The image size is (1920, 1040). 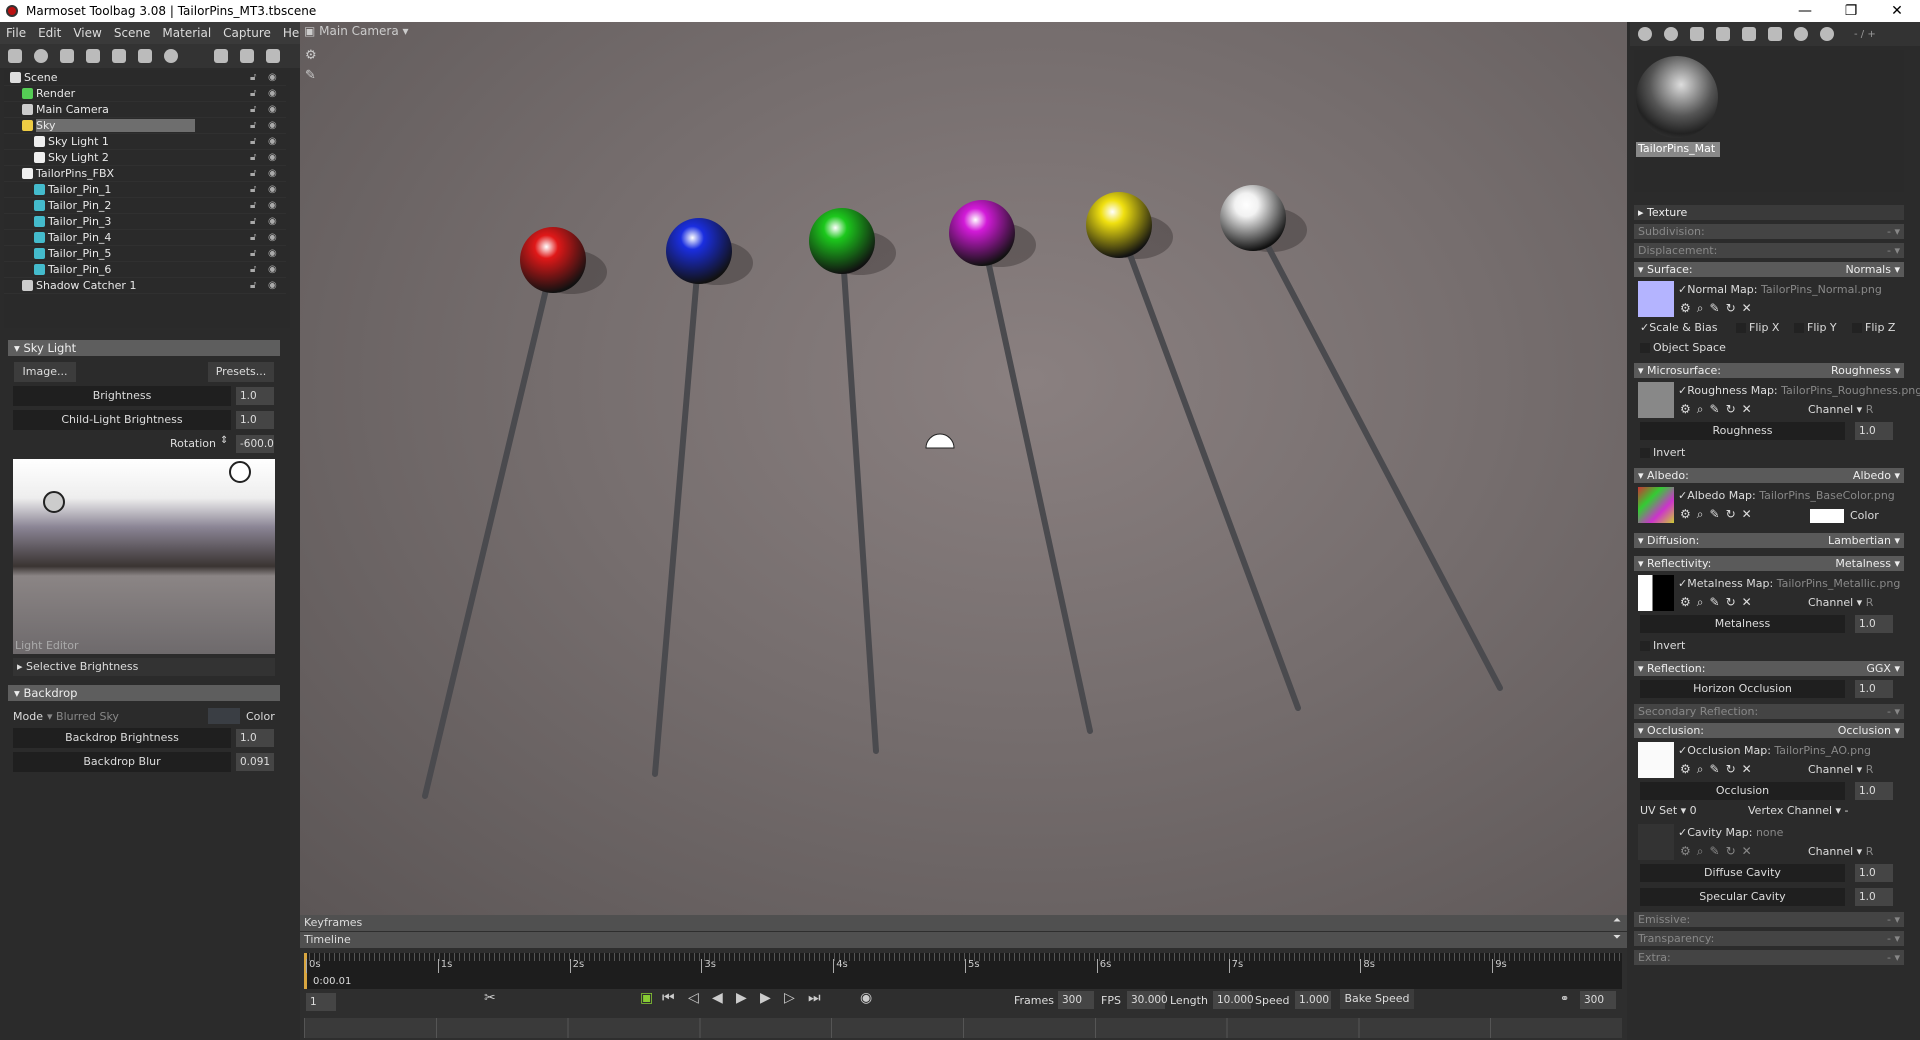 What do you see at coordinates (145, 238) in the screenshot?
I see `scene-tree-item: Tailor_Pin_4 🔓︎ ◉` at bounding box center [145, 238].